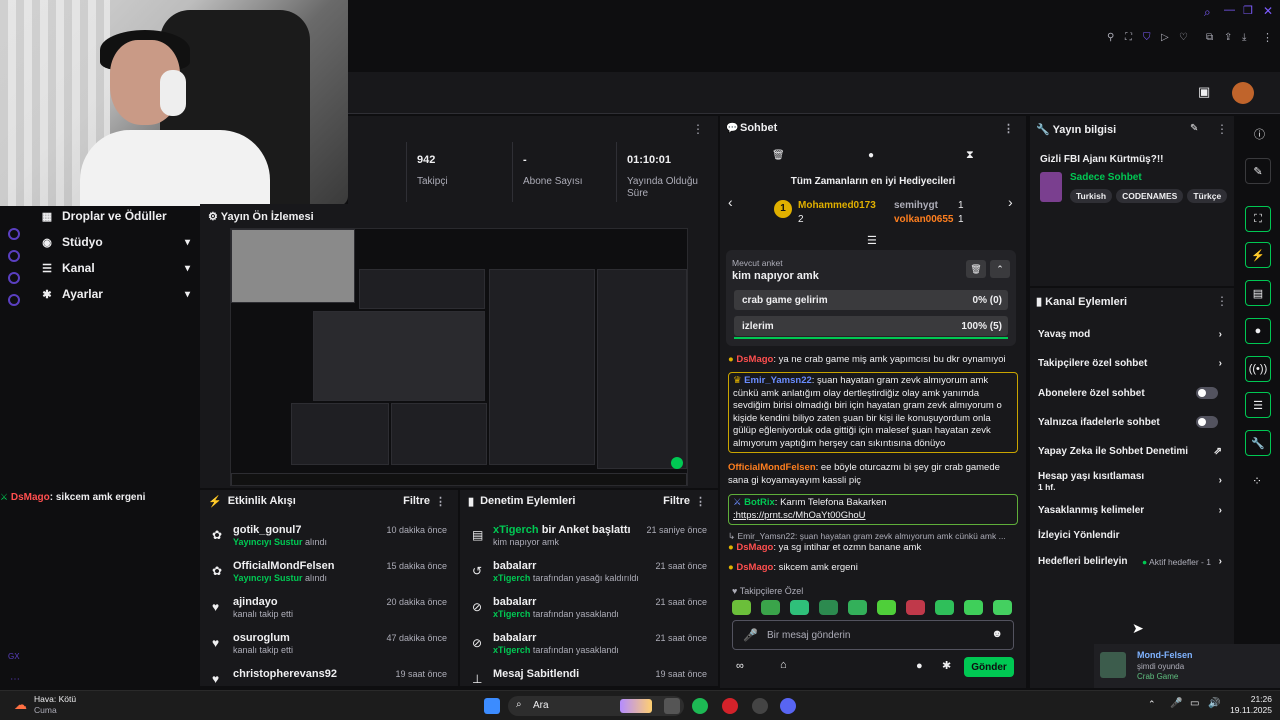  What do you see at coordinates (872, 240) in the screenshot?
I see `pinned-expand-icon: ☰` at bounding box center [872, 240].